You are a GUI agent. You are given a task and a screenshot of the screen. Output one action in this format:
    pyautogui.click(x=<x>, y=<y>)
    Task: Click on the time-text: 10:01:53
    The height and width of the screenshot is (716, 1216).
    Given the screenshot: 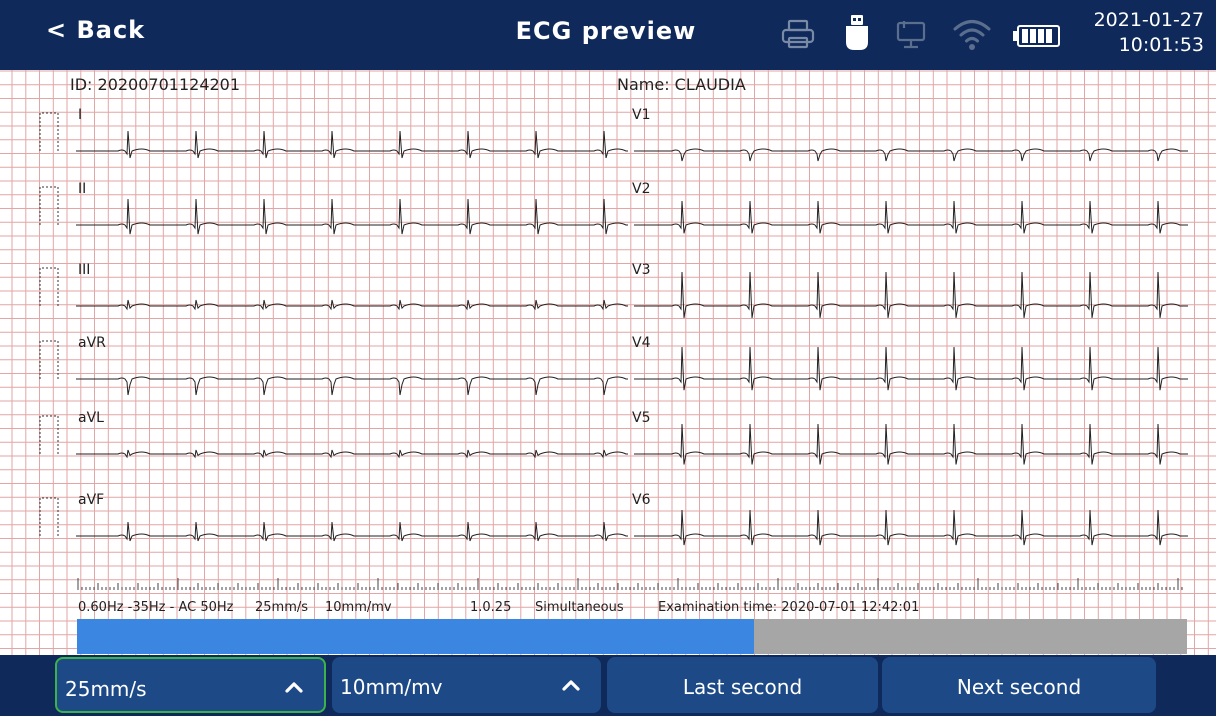 What is the action you would take?
    pyautogui.click(x=1161, y=45)
    